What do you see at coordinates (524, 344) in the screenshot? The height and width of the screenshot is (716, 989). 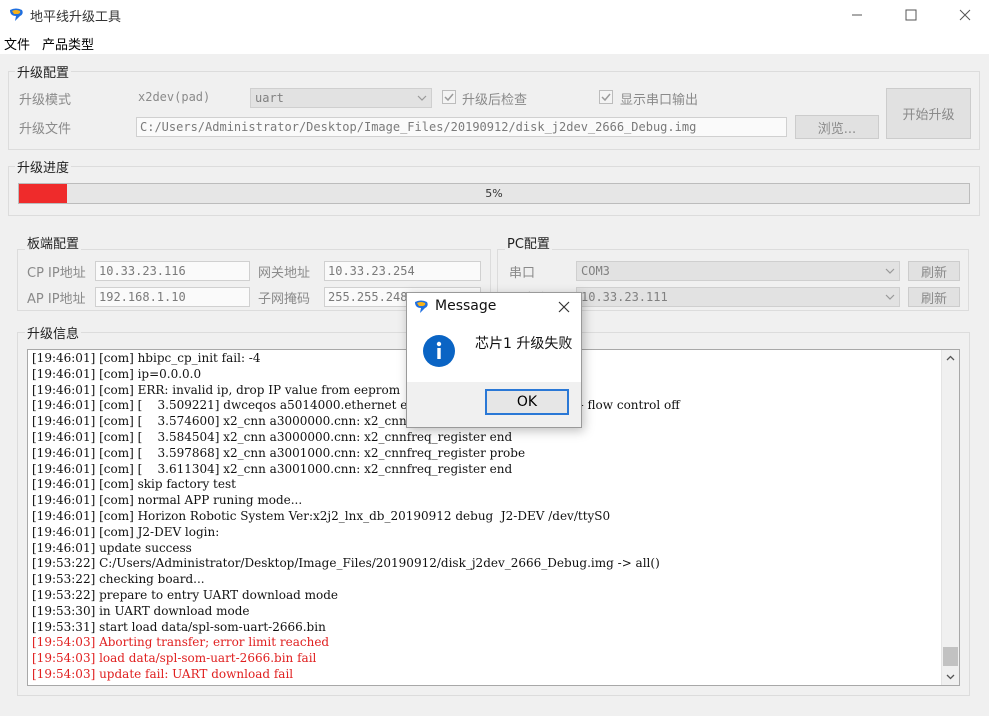 I see `dialog-message: 芯片1 升级失败` at bounding box center [524, 344].